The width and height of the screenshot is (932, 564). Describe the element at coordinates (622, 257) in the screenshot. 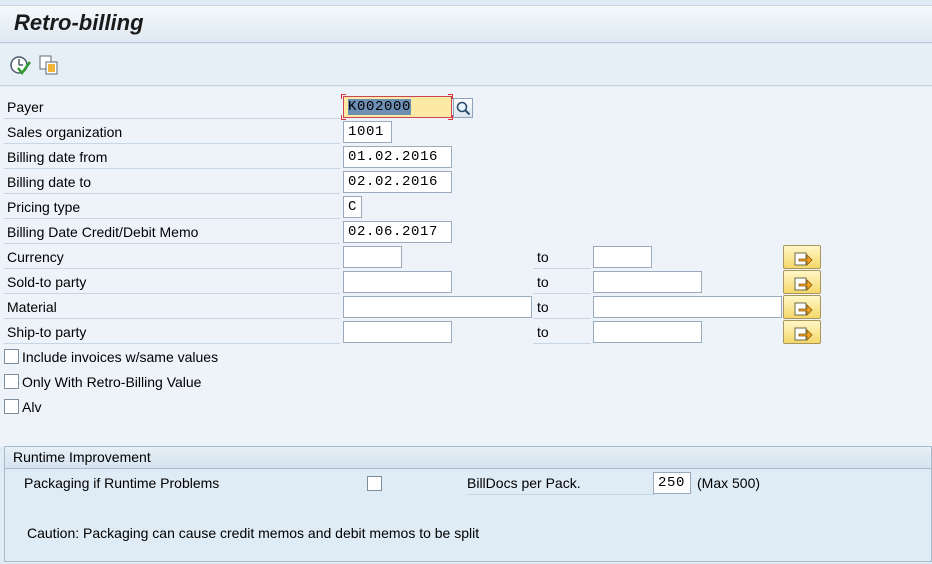

I see `currency-to-input` at that location.